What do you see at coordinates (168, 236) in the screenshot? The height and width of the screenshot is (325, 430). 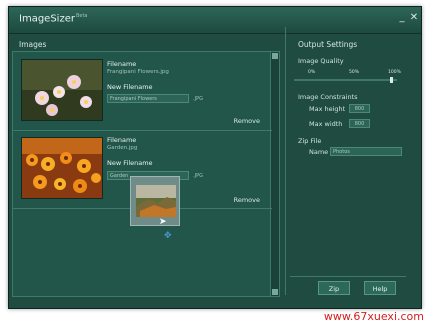 I see `move-icon: ✥` at bounding box center [168, 236].